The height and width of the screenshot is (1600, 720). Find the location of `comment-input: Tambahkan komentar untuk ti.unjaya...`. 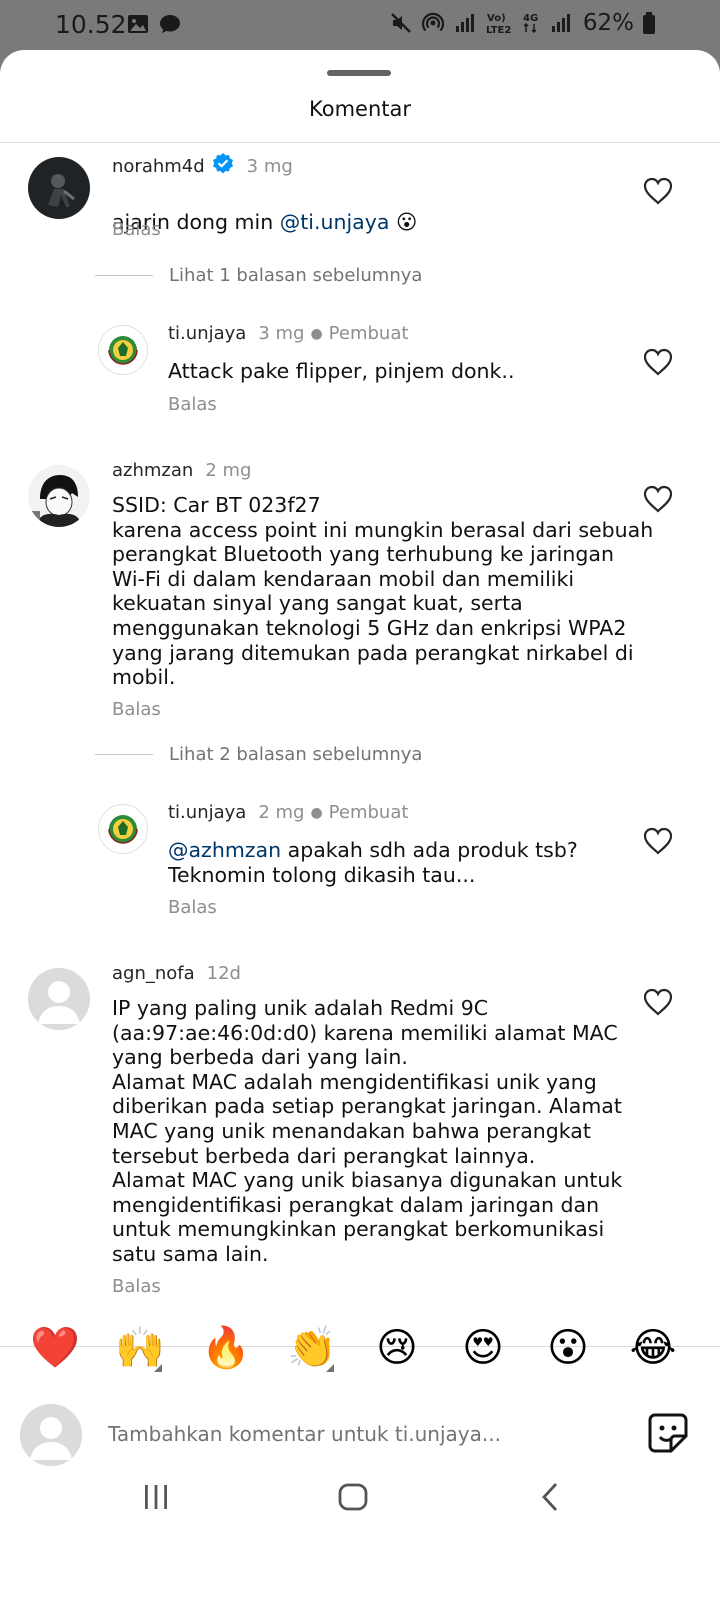

comment-input: Tambahkan komentar untuk ti.unjaya... is located at coordinates (304, 1434).